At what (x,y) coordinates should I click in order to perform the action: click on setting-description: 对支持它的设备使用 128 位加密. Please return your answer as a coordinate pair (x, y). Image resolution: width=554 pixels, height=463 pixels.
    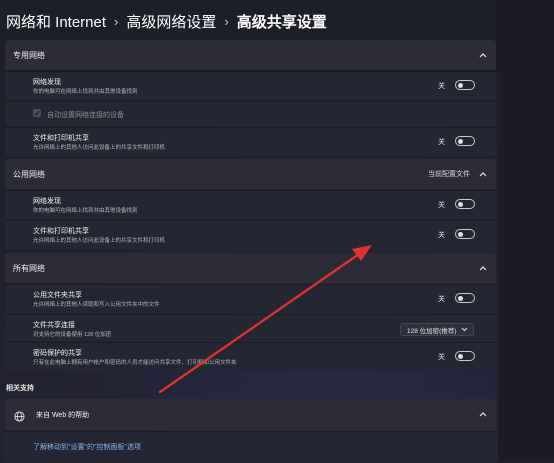
    Looking at the image, I should click on (72, 335).